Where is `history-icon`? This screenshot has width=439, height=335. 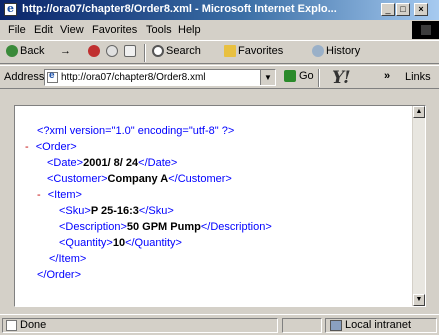 history-icon is located at coordinates (318, 51).